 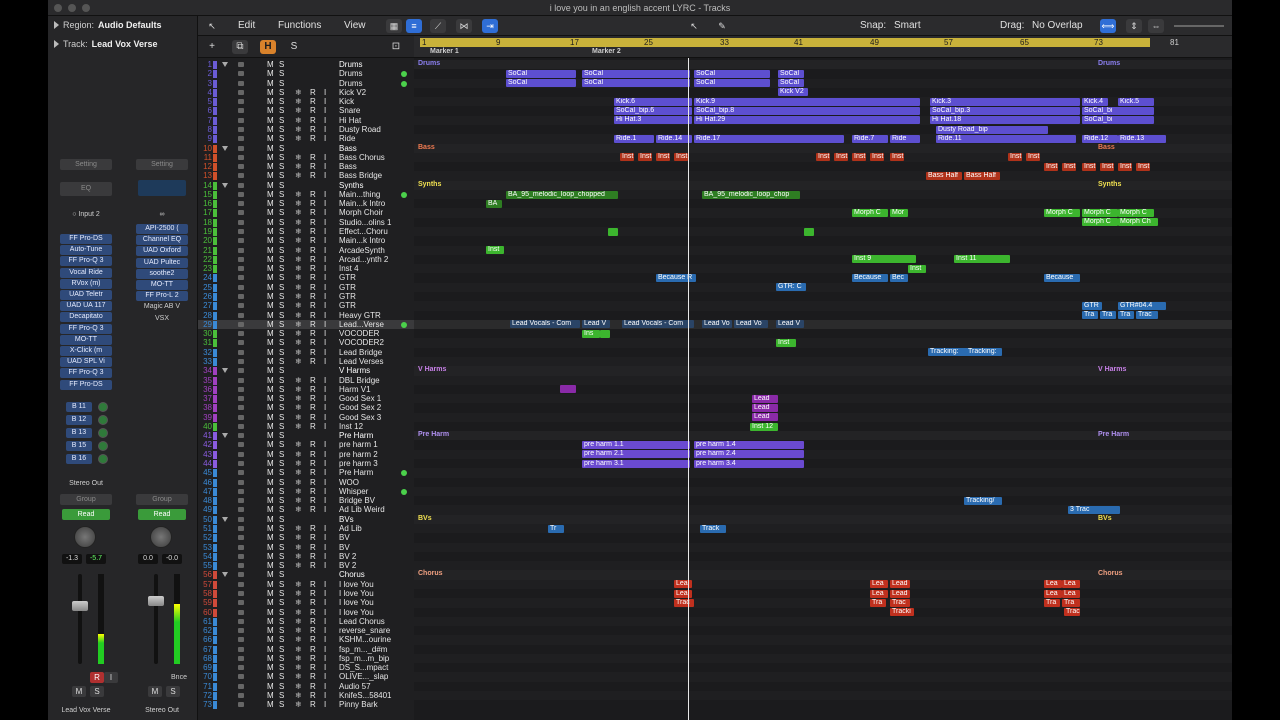 I want to click on track-header: 4 M S ❄ R I Kick V2, so click(x=306, y=92).